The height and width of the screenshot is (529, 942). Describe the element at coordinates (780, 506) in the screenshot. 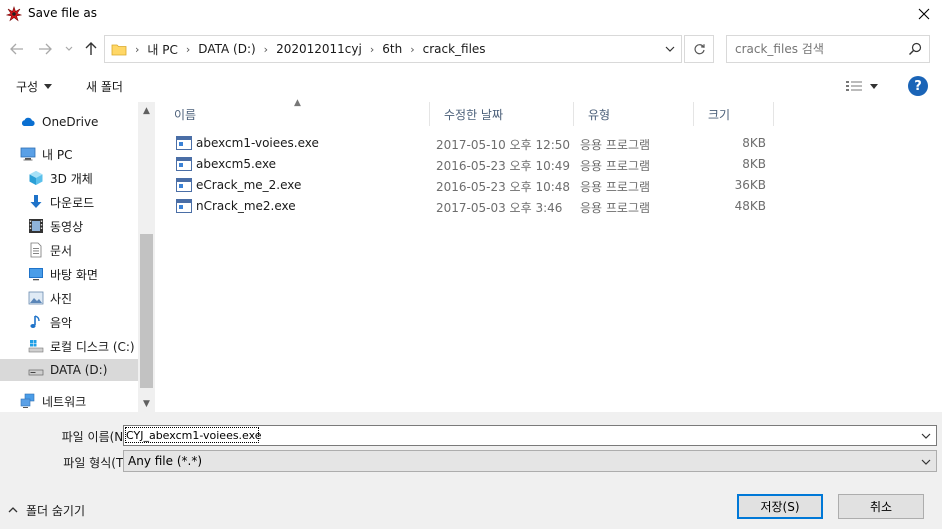

I see `save-button: 저장(S)` at that location.